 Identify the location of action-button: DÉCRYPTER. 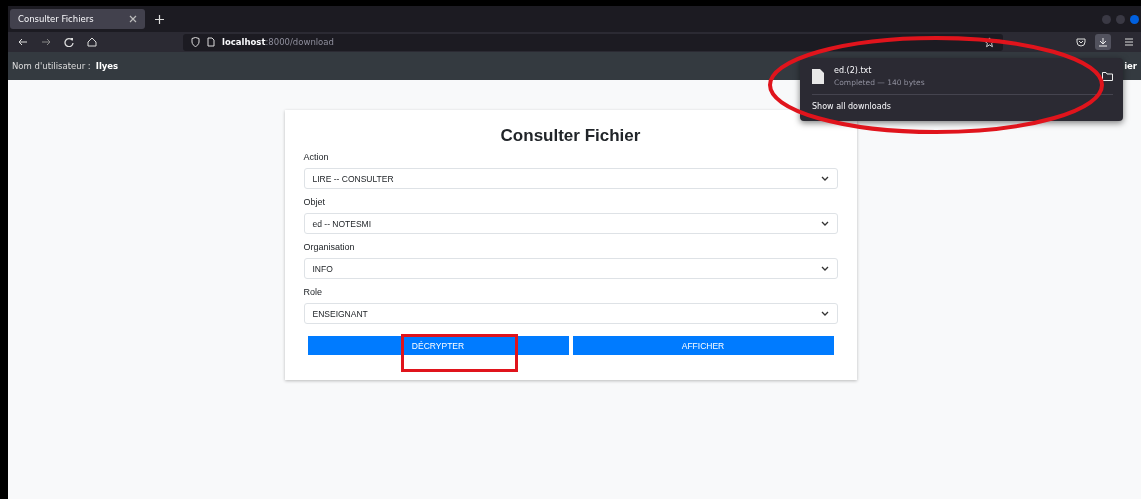
(438, 345).